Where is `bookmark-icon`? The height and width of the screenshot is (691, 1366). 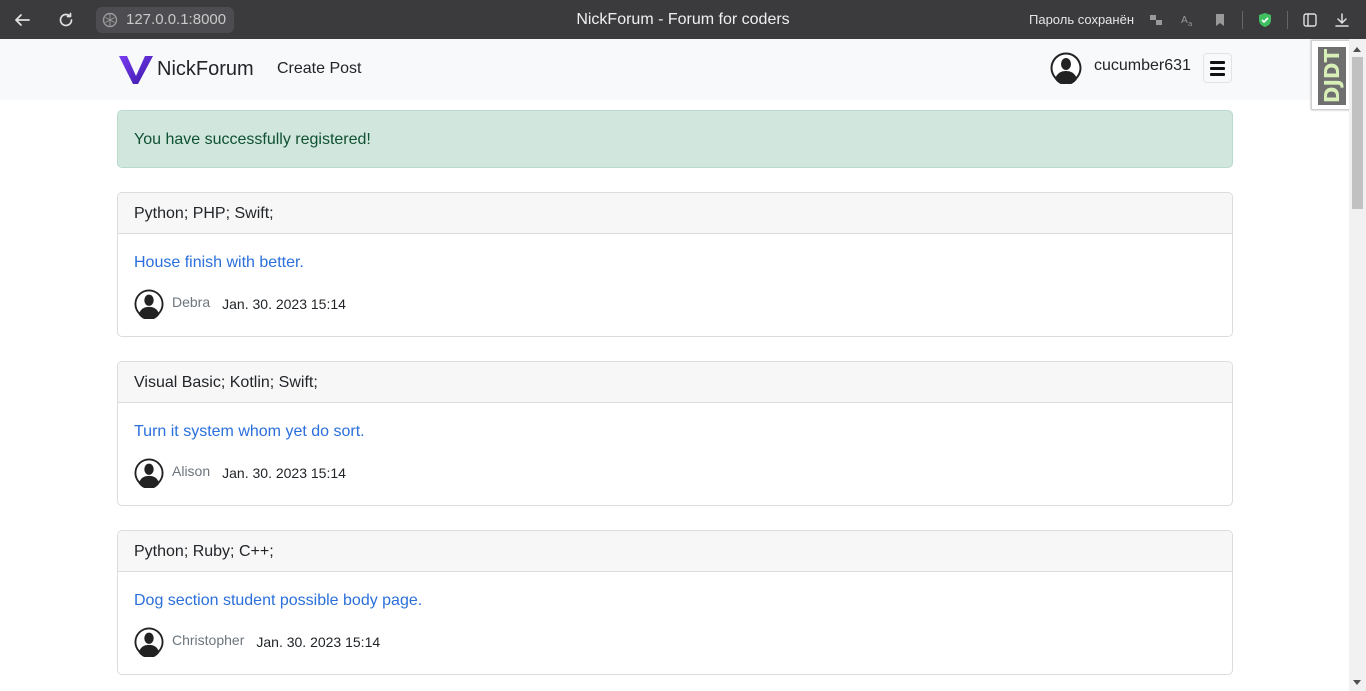 bookmark-icon is located at coordinates (1220, 19).